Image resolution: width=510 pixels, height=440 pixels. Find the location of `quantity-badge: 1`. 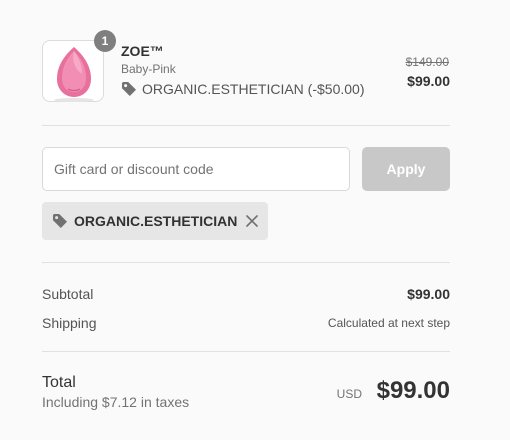

quantity-badge: 1 is located at coordinates (105, 41).